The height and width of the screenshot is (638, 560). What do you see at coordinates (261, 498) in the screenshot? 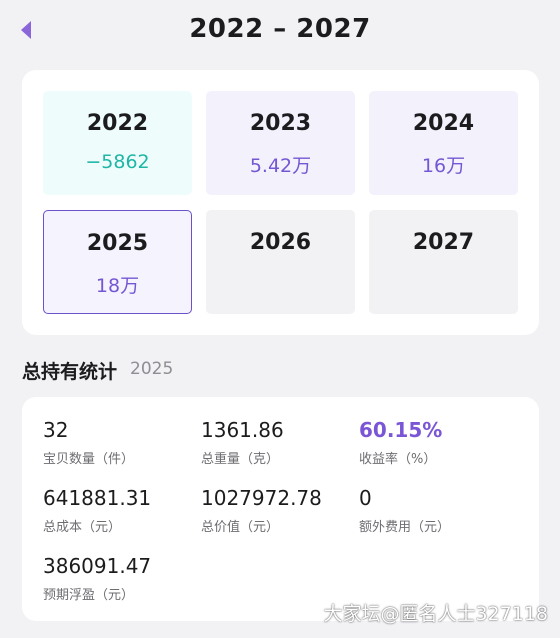
I see `stat-value: 1027972.78` at bounding box center [261, 498].